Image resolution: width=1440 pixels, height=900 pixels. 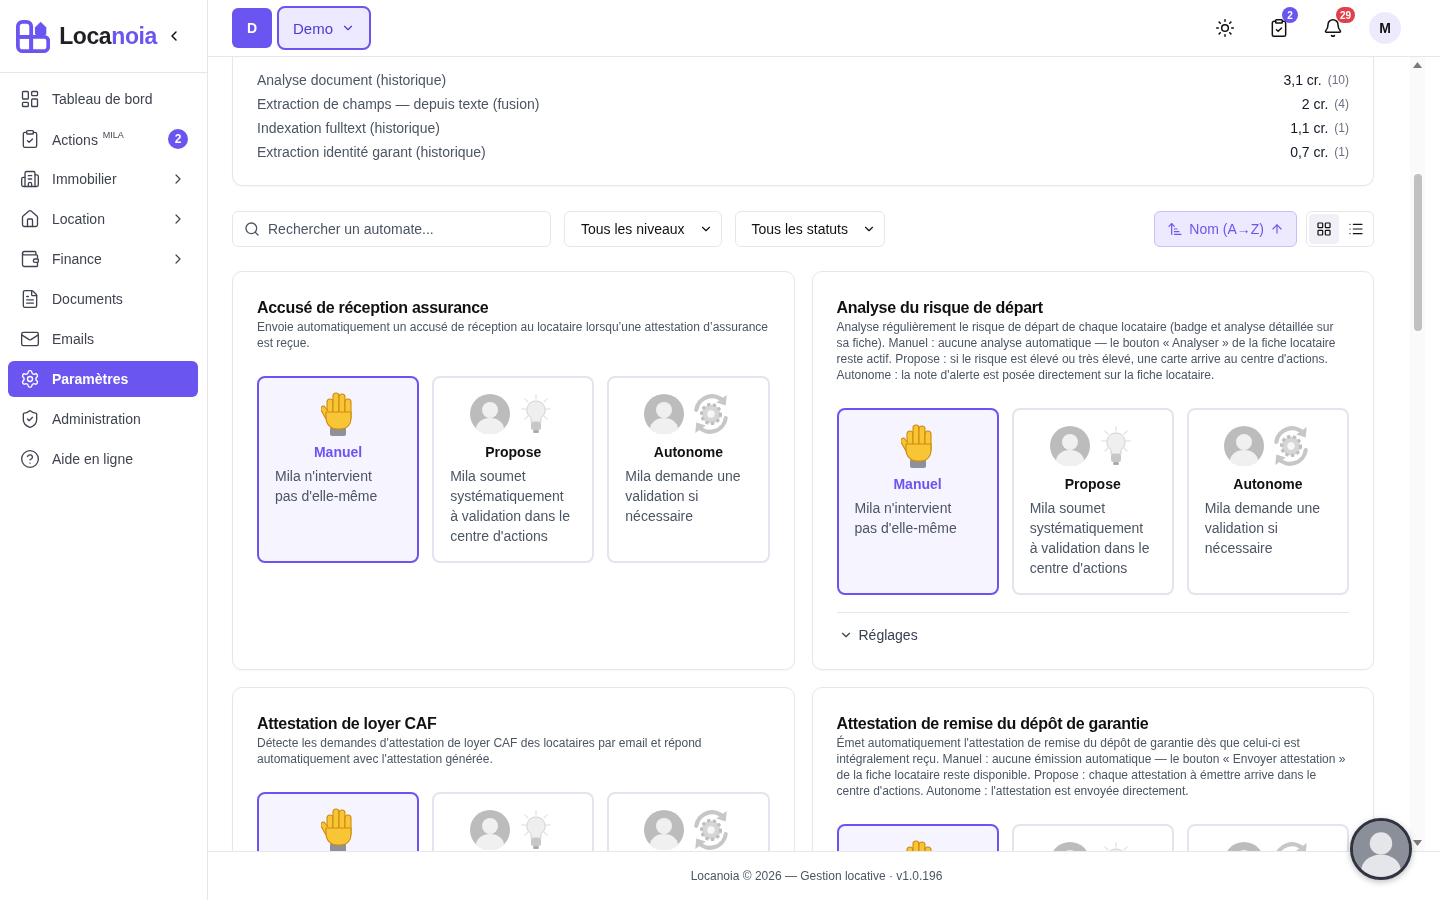 What do you see at coordinates (1225, 229) in the screenshot?
I see `sort-button: Nom (A→Z)` at bounding box center [1225, 229].